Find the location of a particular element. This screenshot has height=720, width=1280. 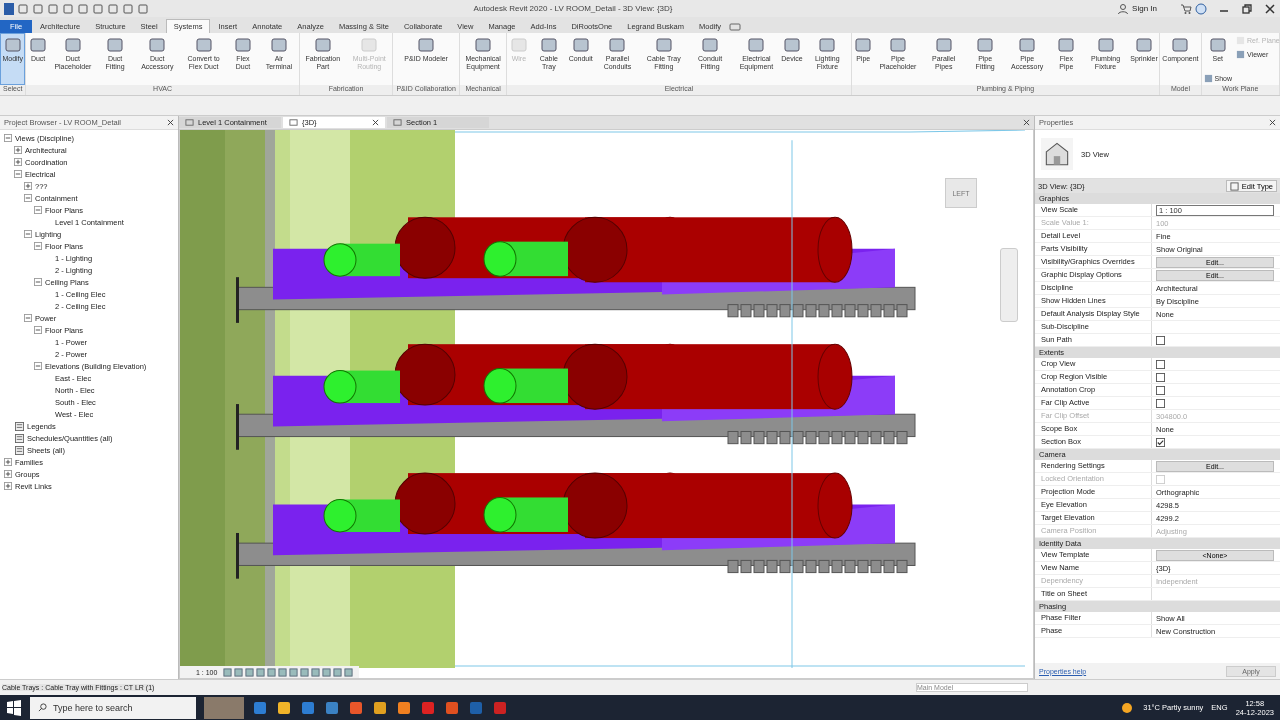

window-title: Autodesk Revit 2020 - LV ROOM_Detail - 3D View: {3D} is located at coordinates (573, 8).